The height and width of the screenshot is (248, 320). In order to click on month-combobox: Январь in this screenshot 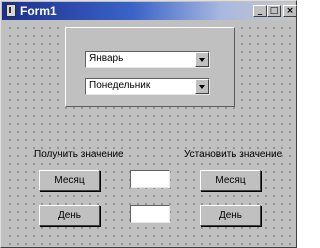, I will do `click(147, 59)`.